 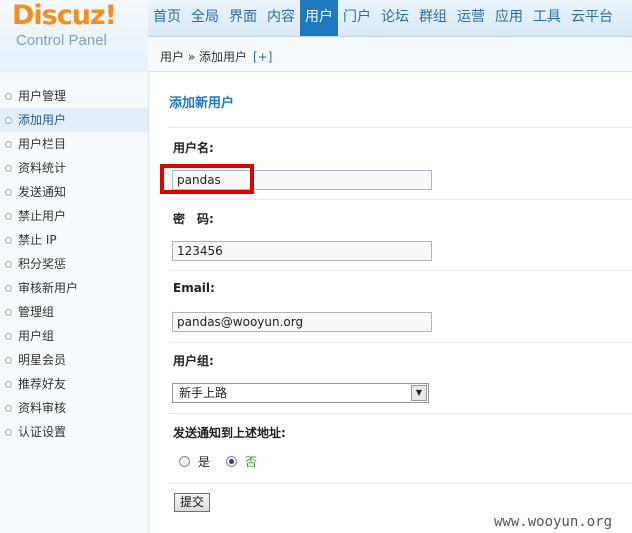 What do you see at coordinates (302, 322) in the screenshot?
I see `email-input: pandas@wooyun.org` at bounding box center [302, 322].